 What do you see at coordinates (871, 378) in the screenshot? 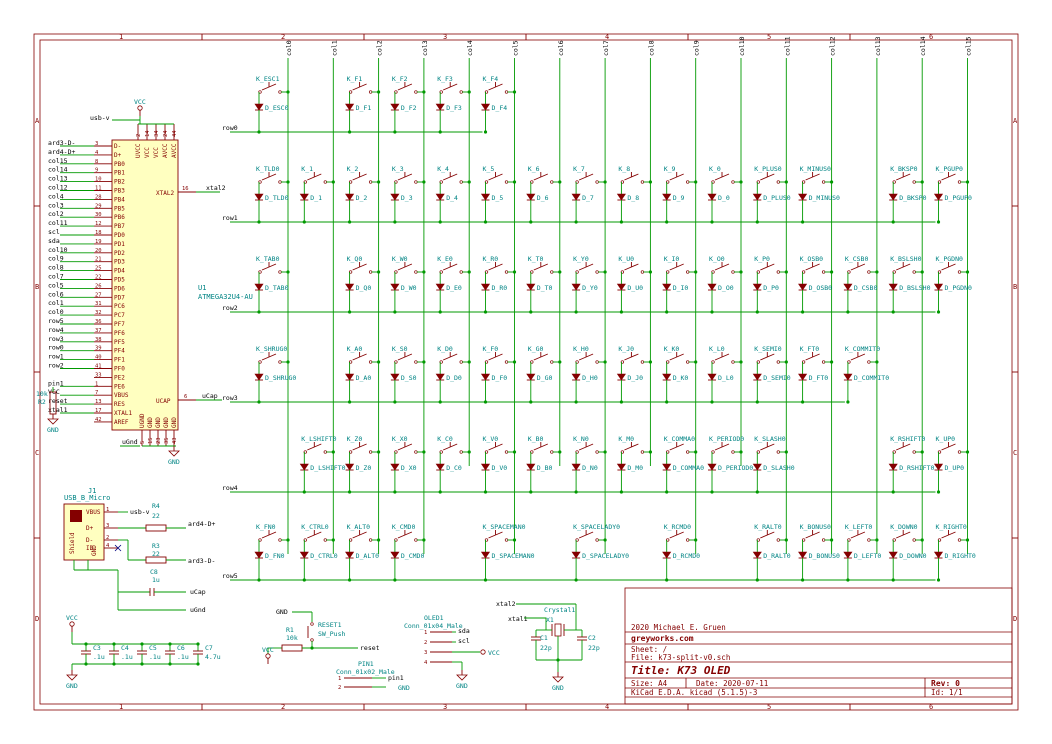
I see `diode-label: D_COMMIT0` at bounding box center [871, 378].